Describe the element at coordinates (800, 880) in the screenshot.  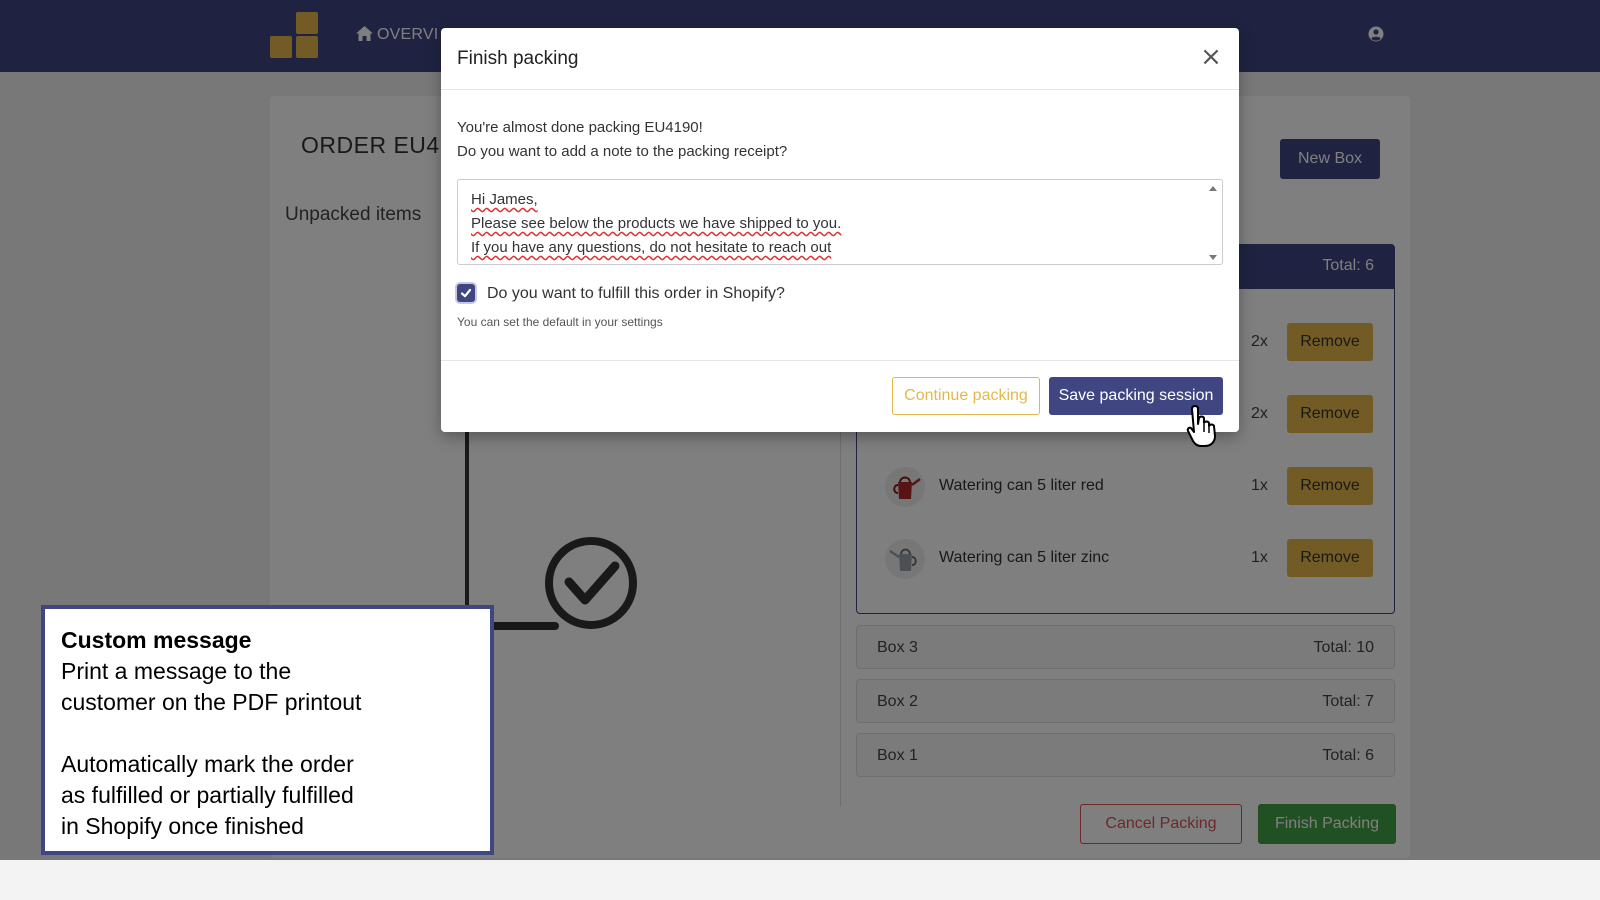
I see `bottom-strip` at that location.